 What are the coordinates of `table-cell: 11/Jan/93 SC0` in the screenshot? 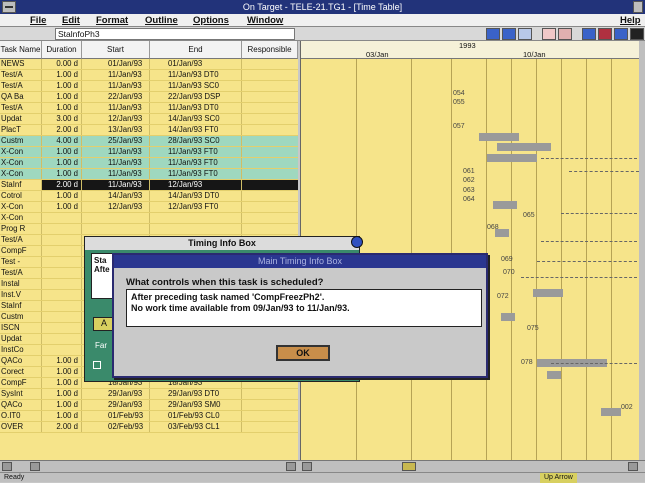 It's located at (196, 86).